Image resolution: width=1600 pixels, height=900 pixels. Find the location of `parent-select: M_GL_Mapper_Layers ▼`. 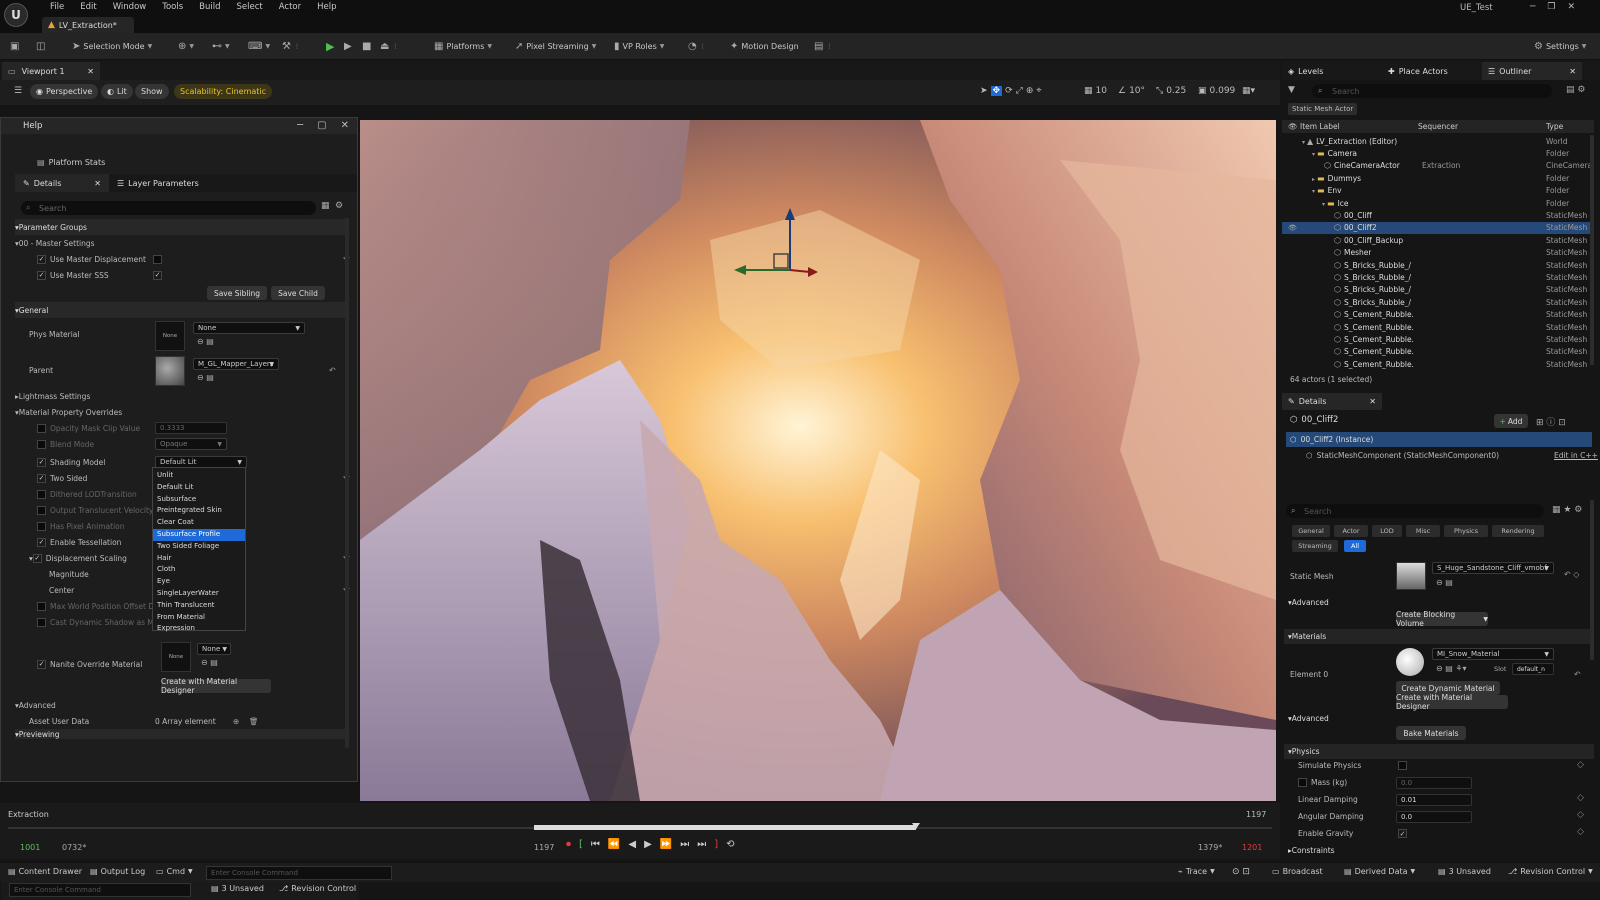

parent-select: M_GL_Mapper_Layers ▼ is located at coordinates (236, 364).